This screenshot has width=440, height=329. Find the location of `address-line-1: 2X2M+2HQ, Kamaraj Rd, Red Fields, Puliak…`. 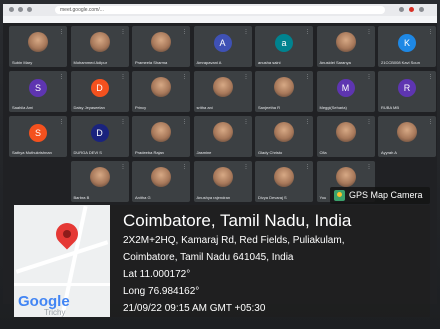

address-line-1: 2X2M+2HQ, Kamaraj Rd, Red Fields, Puliak… is located at coordinates (234, 240).